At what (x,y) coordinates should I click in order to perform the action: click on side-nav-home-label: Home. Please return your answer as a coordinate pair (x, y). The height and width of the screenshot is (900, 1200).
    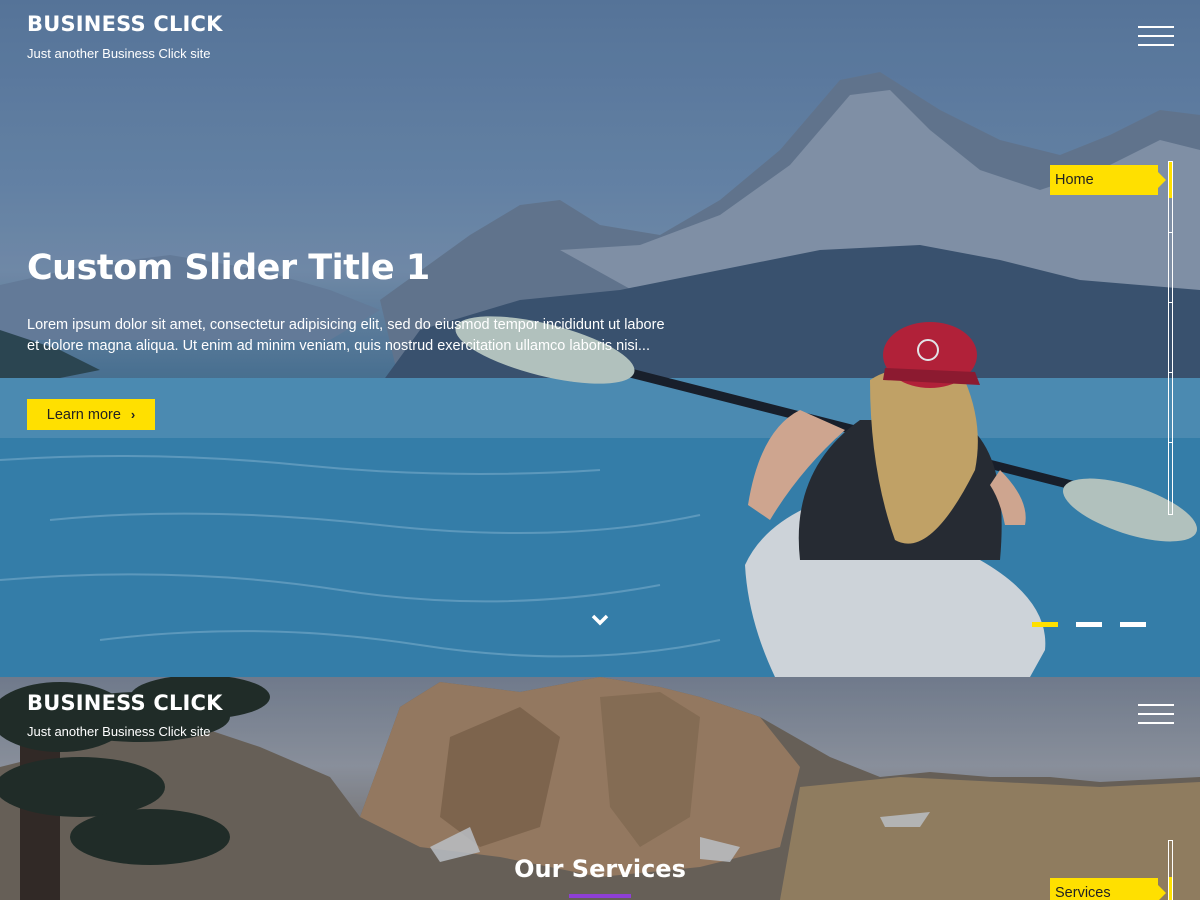
    Looking at the image, I should click on (1074, 180).